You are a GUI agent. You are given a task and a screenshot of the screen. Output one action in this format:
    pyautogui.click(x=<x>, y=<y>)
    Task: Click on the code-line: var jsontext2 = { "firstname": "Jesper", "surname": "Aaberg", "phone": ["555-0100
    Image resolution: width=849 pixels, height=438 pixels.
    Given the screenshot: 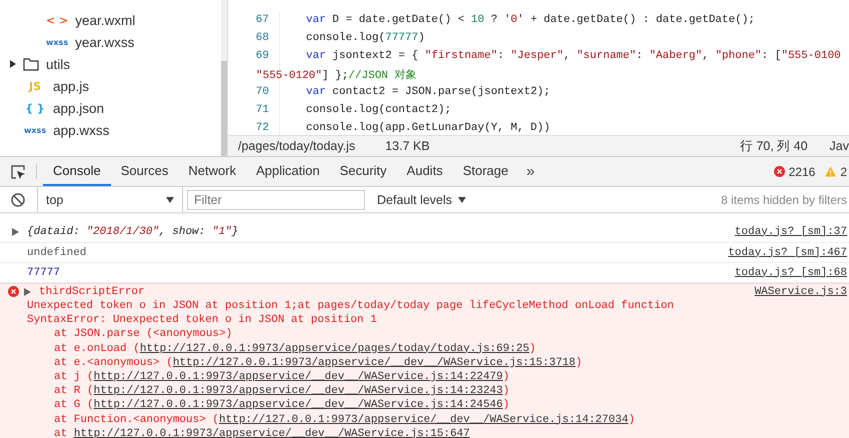 What is the action you would take?
    pyautogui.click(x=573, y=56)
    